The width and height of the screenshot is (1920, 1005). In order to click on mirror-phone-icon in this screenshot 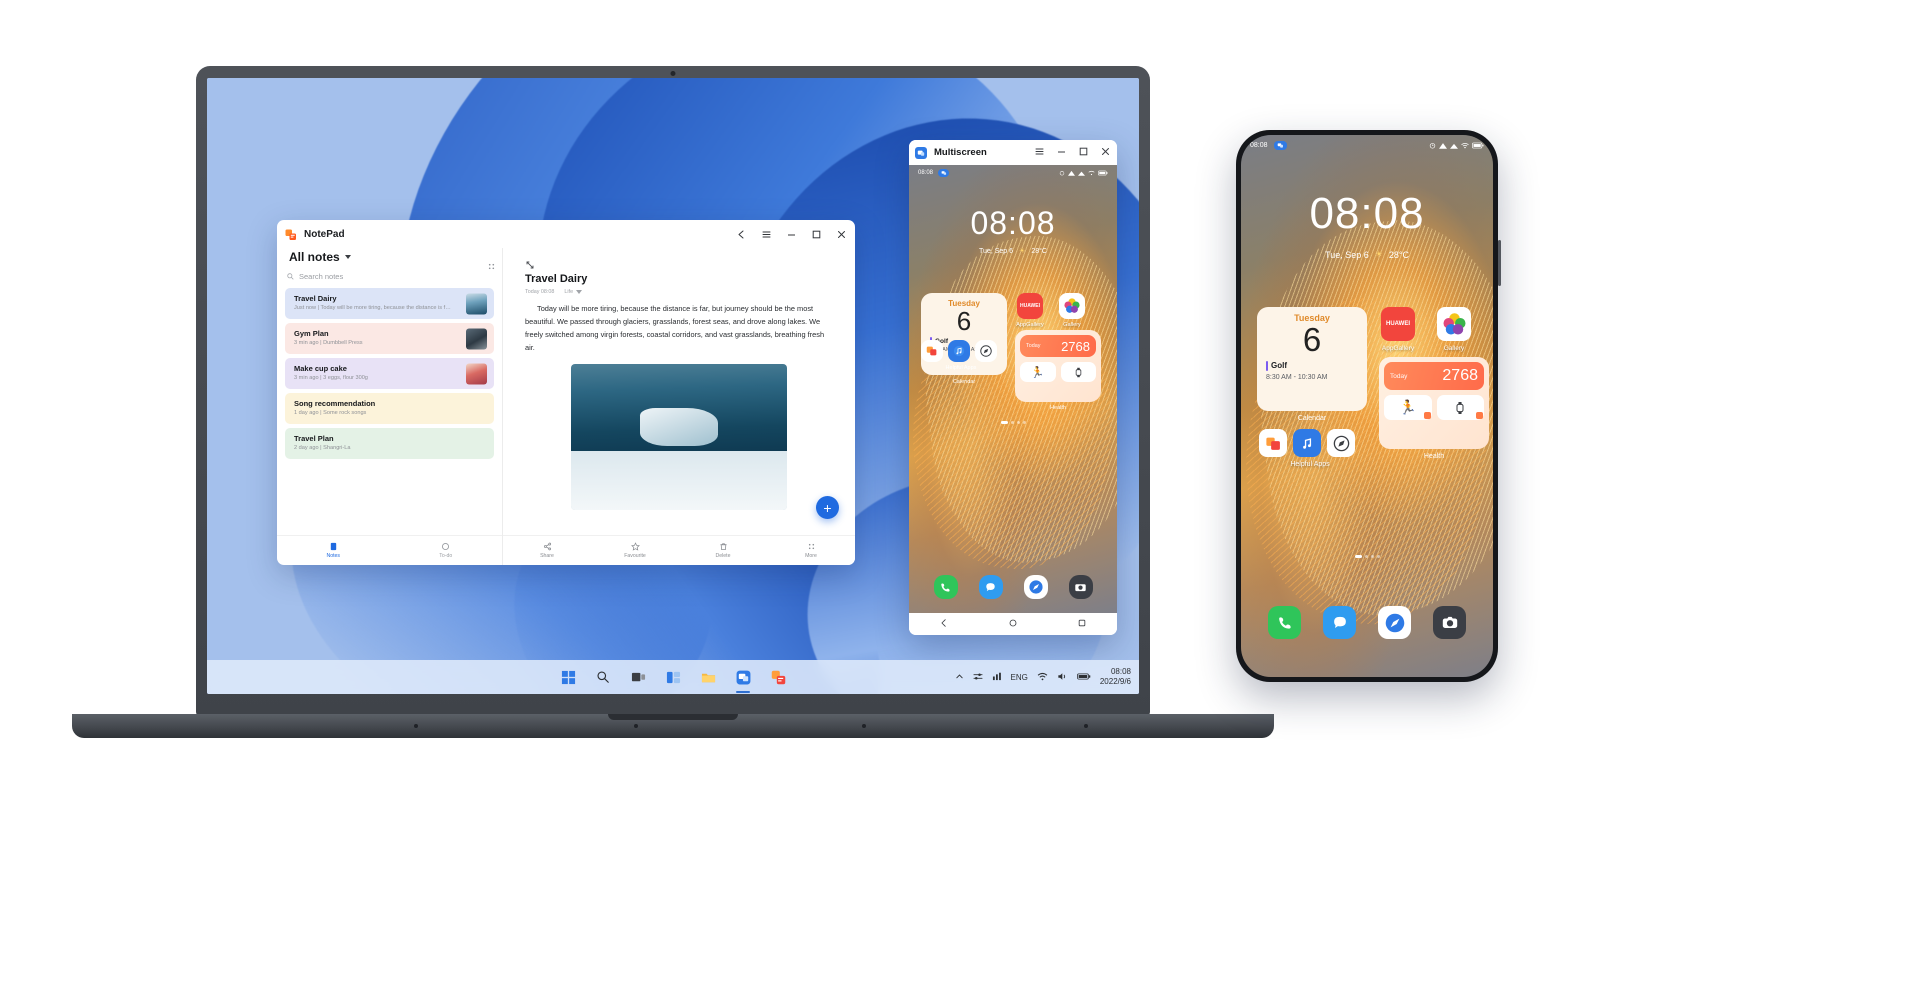, I will do `click(945, 587)`.